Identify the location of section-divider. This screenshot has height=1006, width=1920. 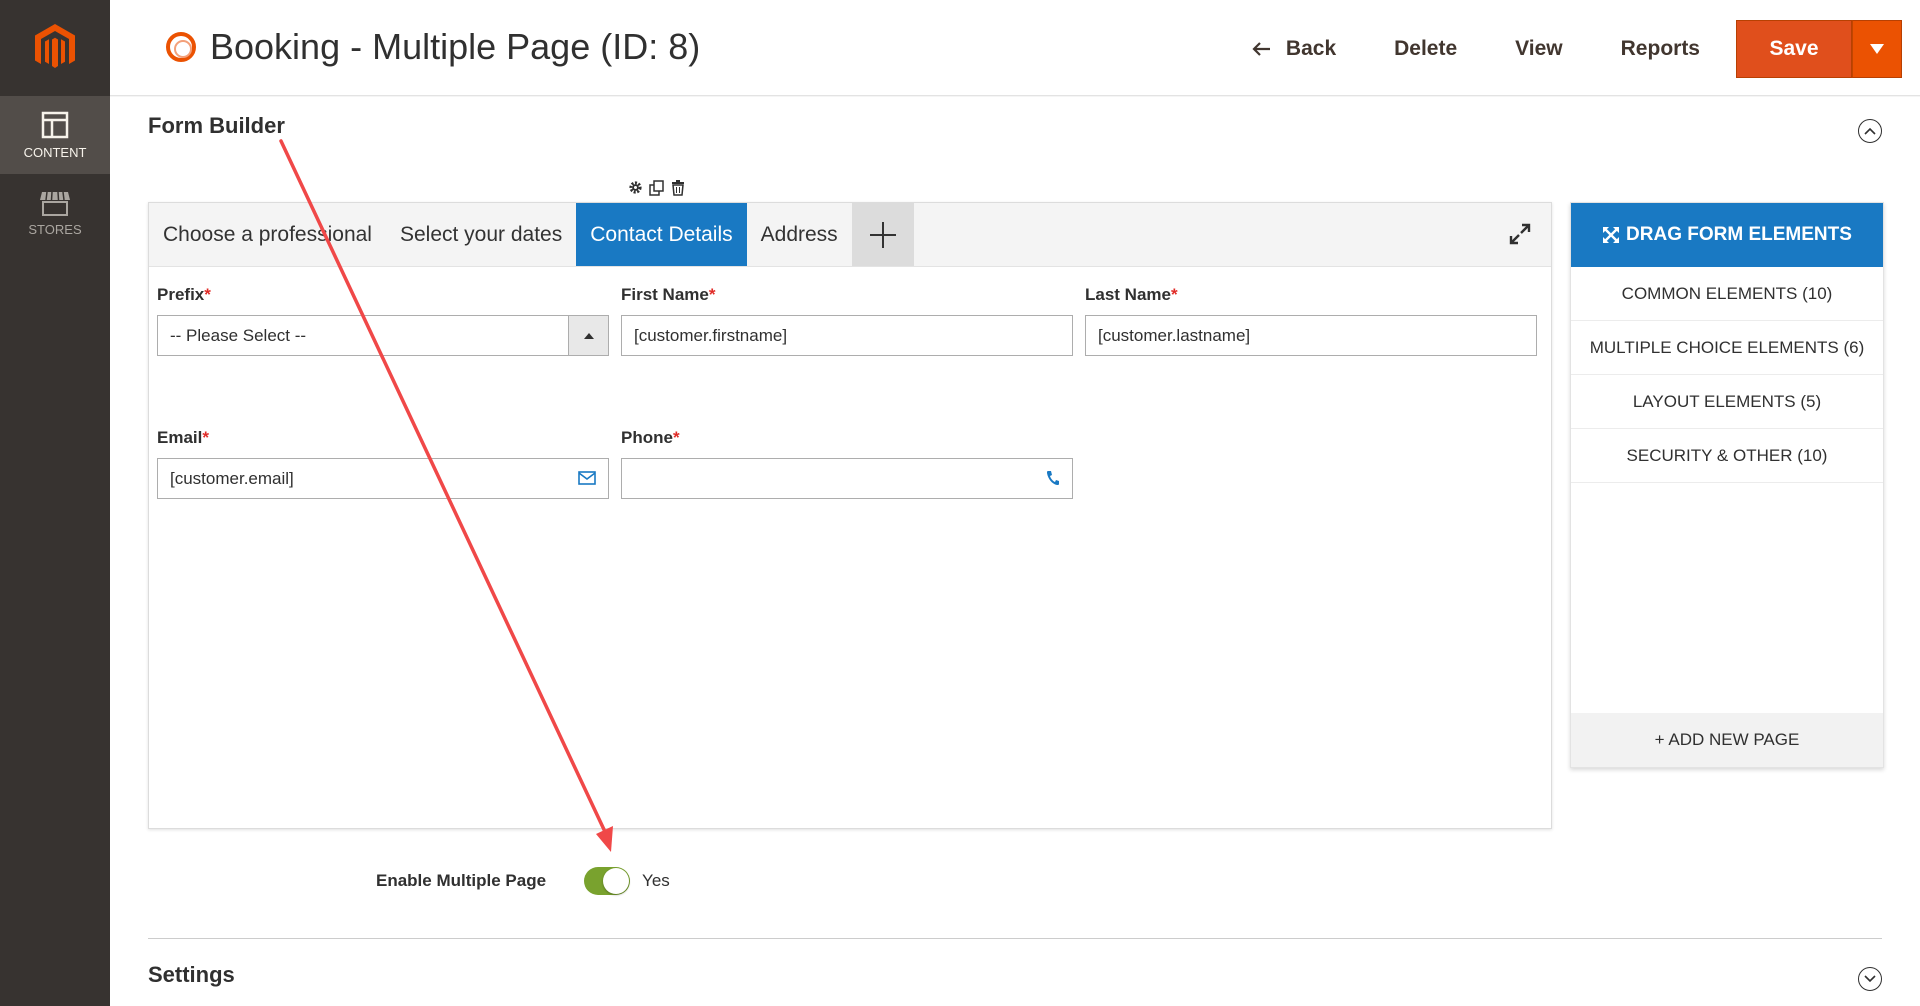
(1015, 938).